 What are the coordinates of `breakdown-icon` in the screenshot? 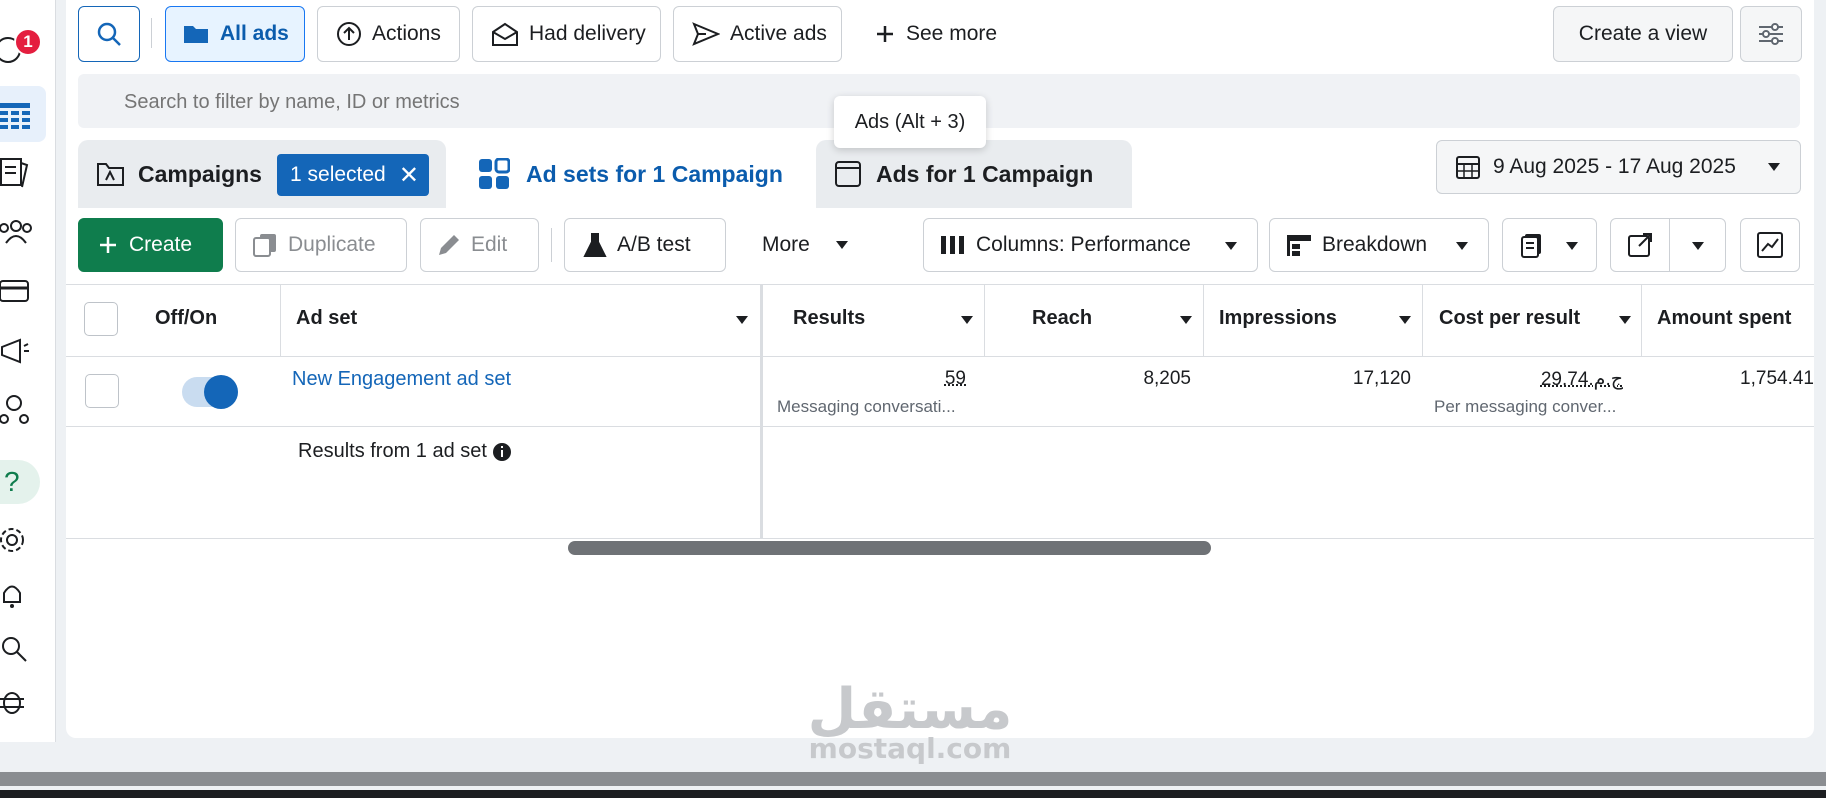 It's located at (1299, 245).